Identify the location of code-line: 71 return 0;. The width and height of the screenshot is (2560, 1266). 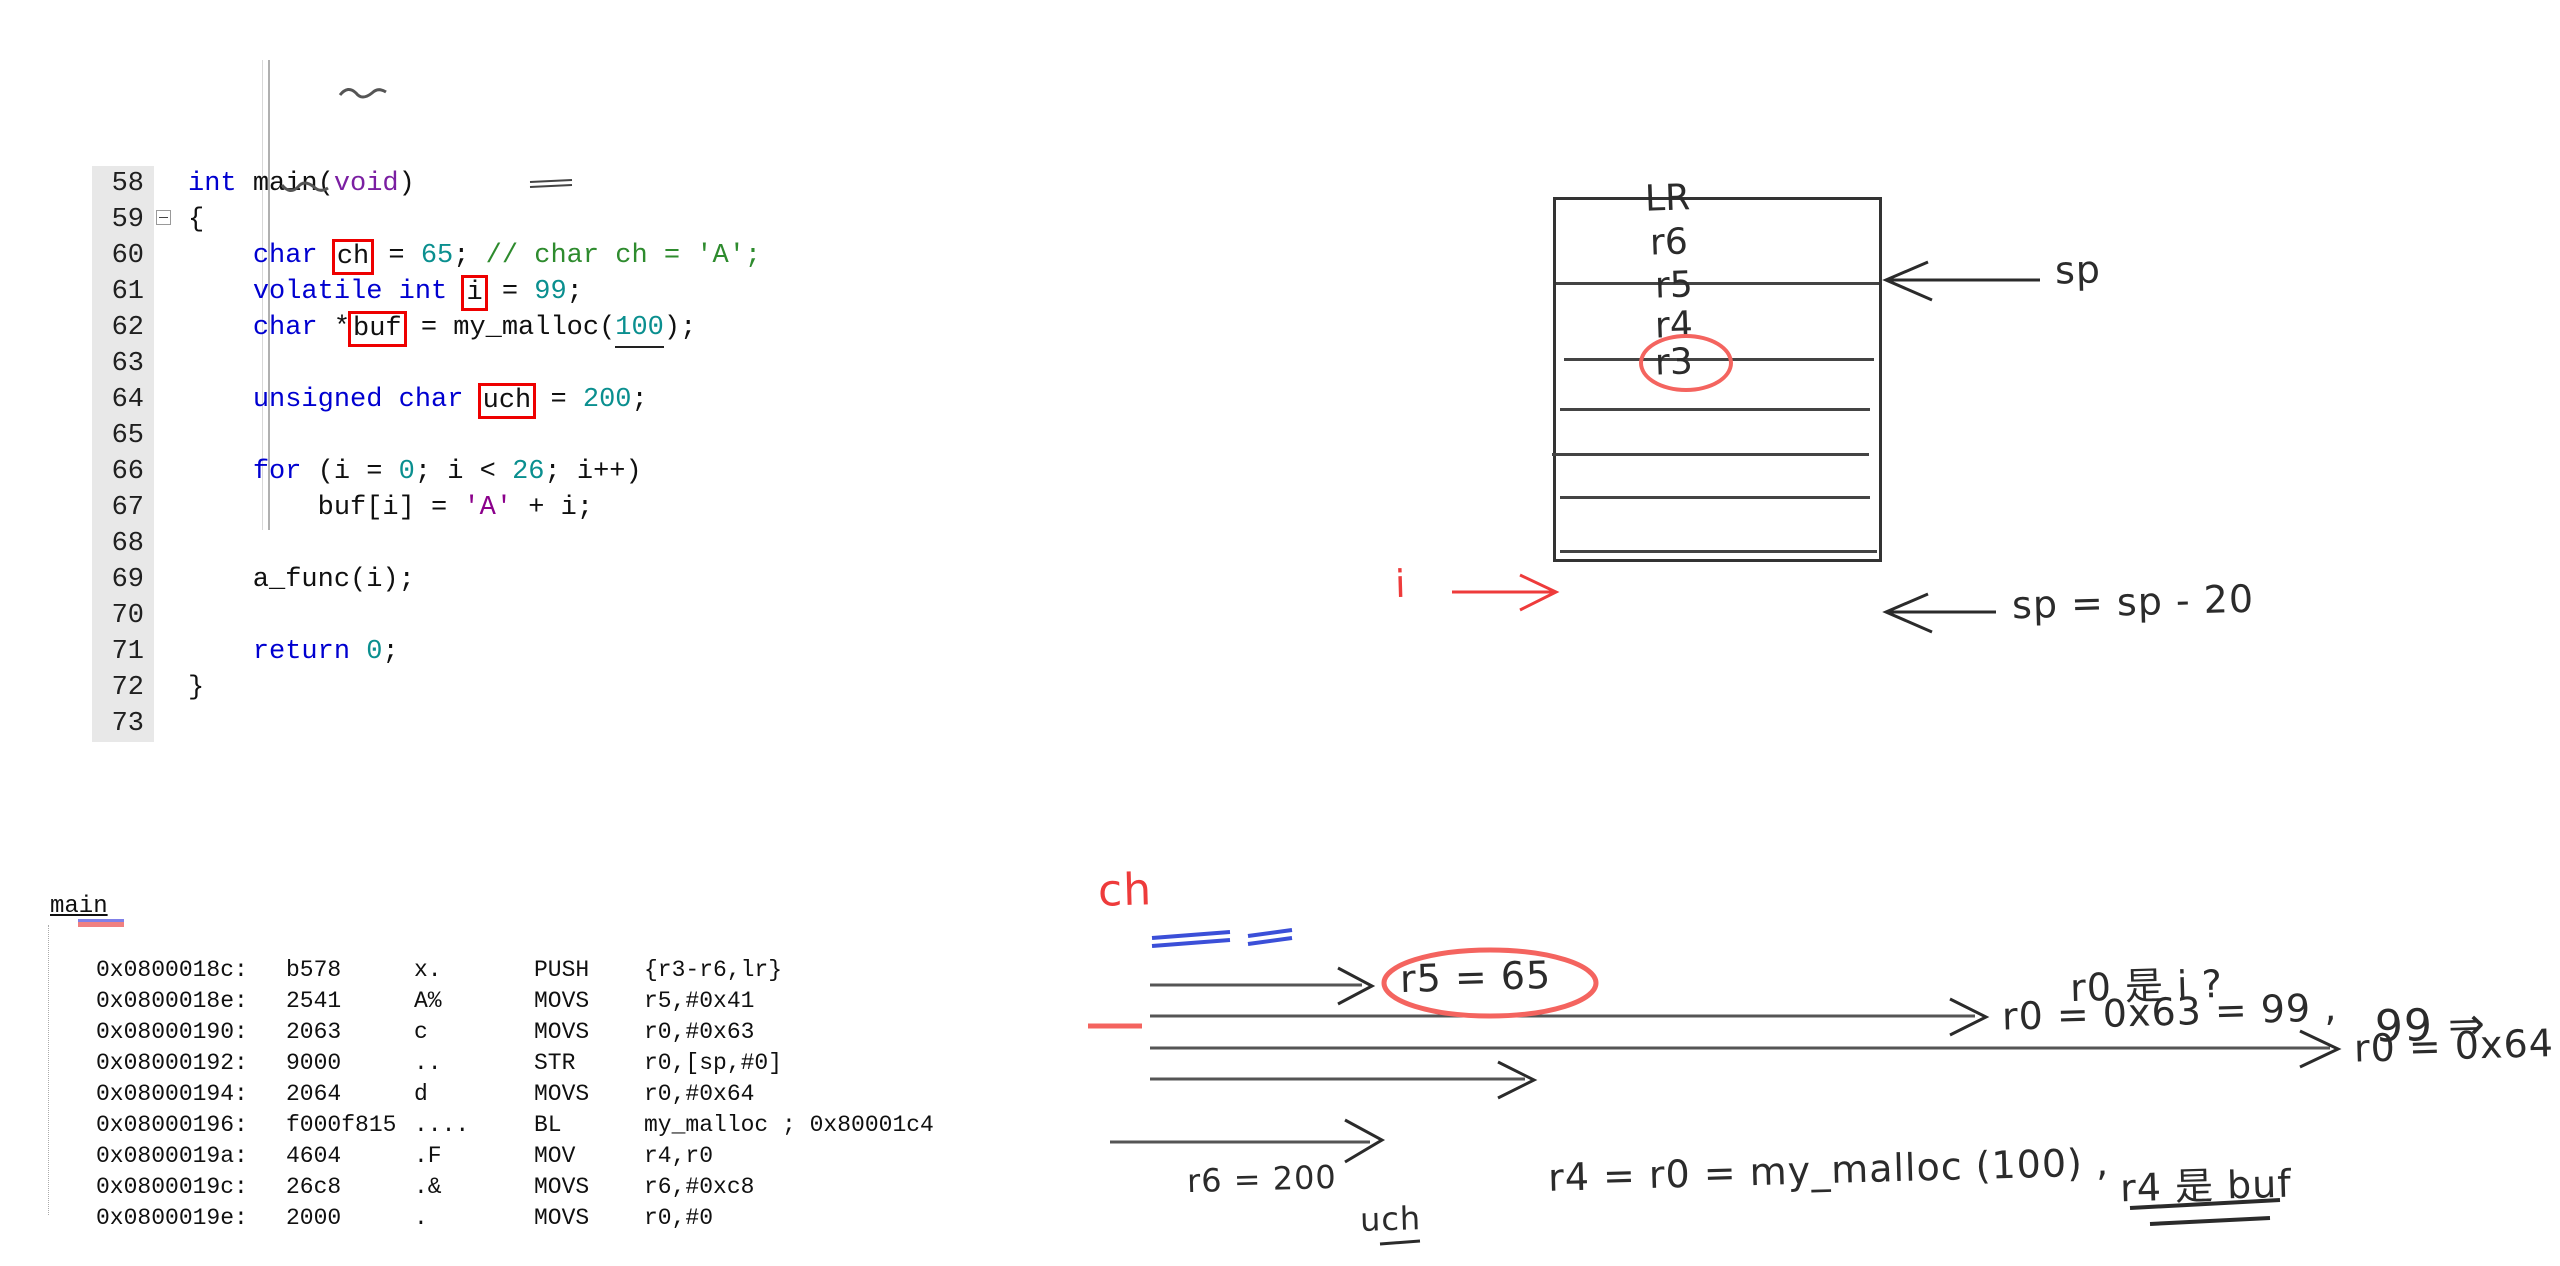
(742, 652).